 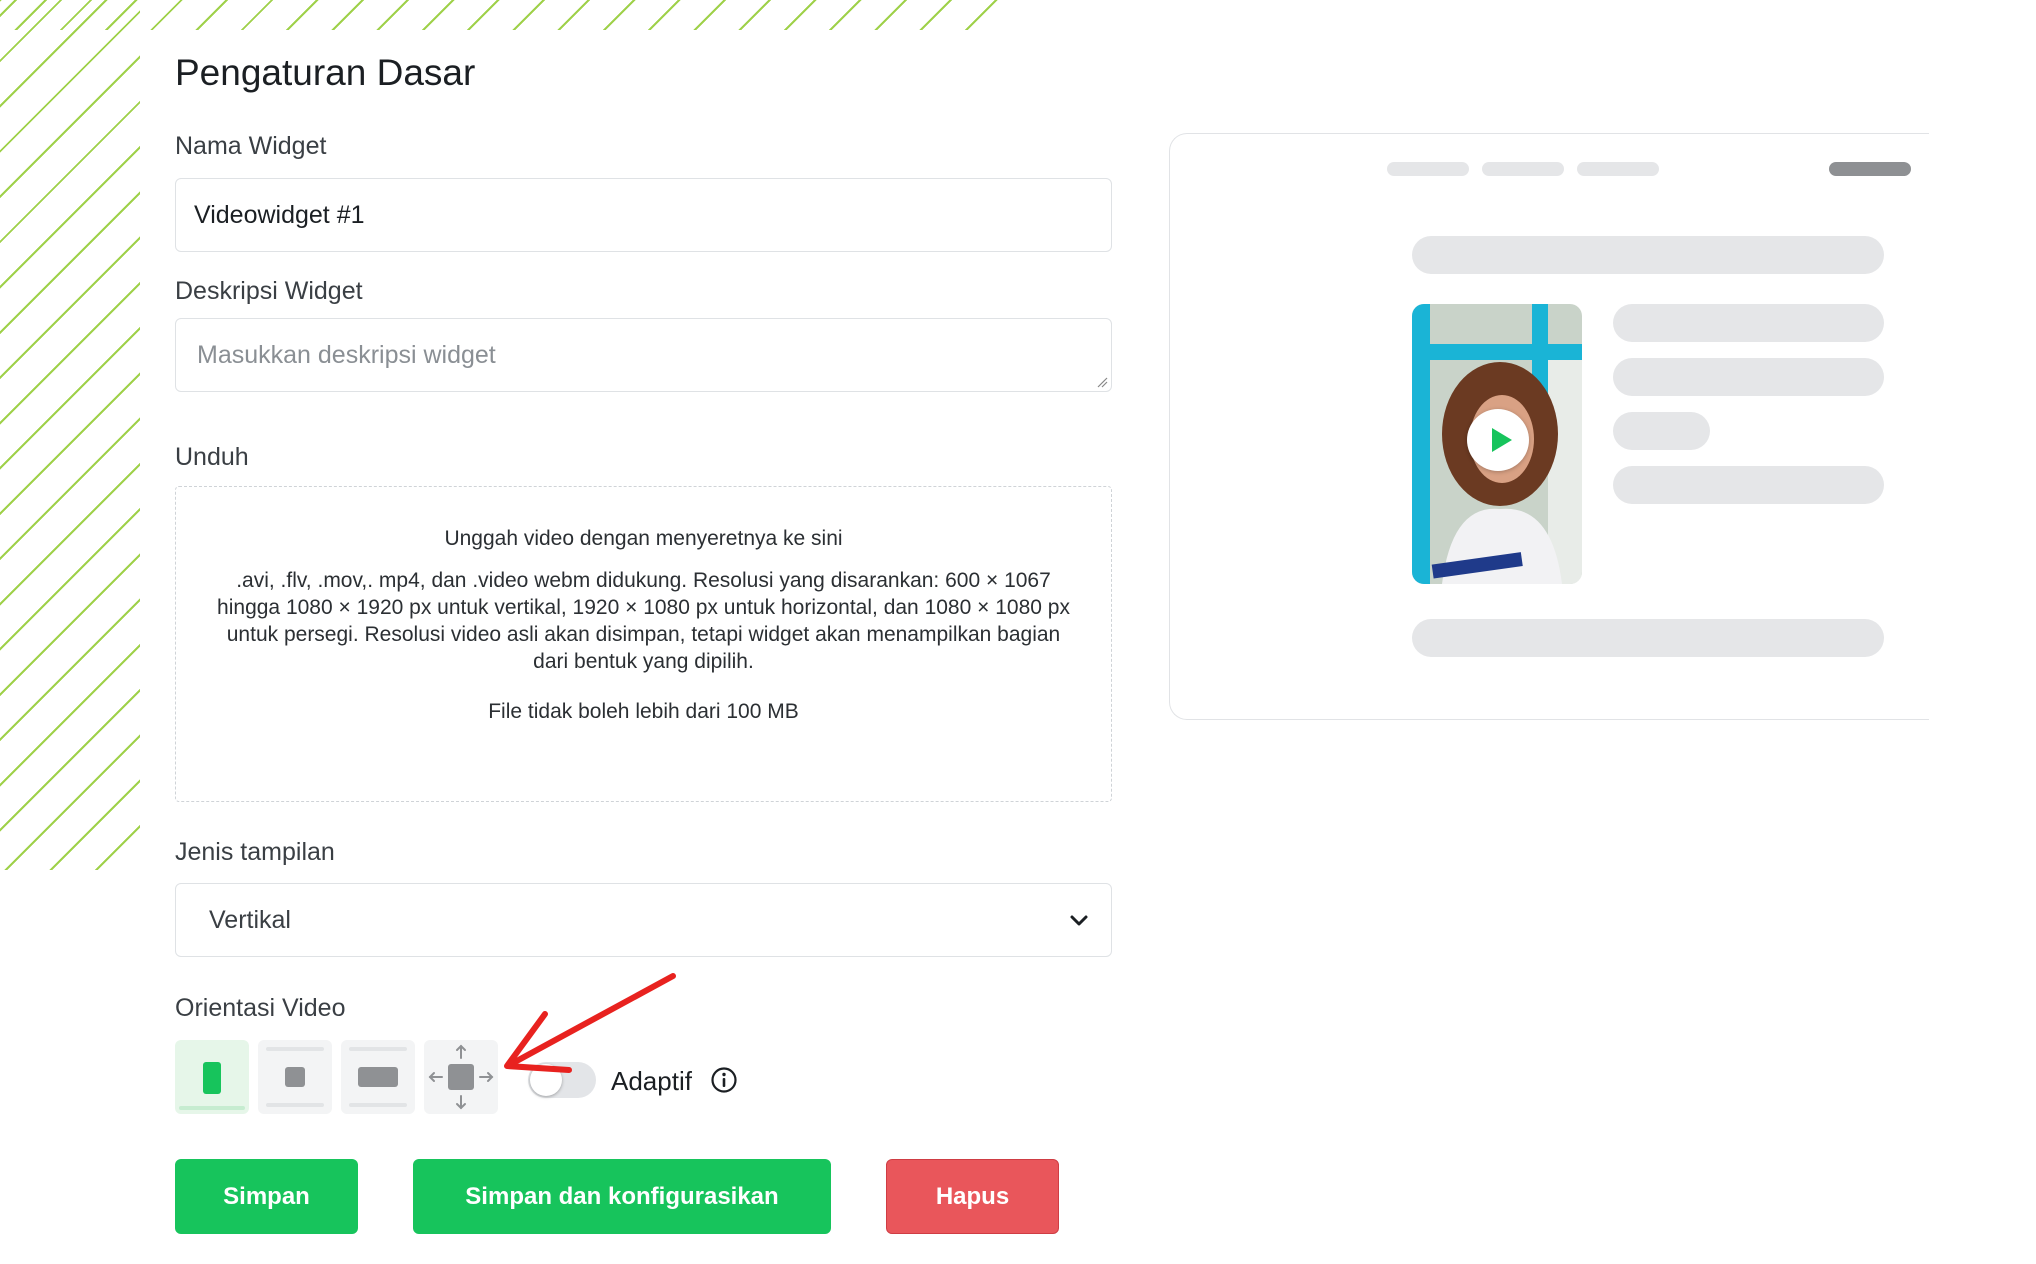 I want to click on orientation-square-button, so click(x=295, y=1077).